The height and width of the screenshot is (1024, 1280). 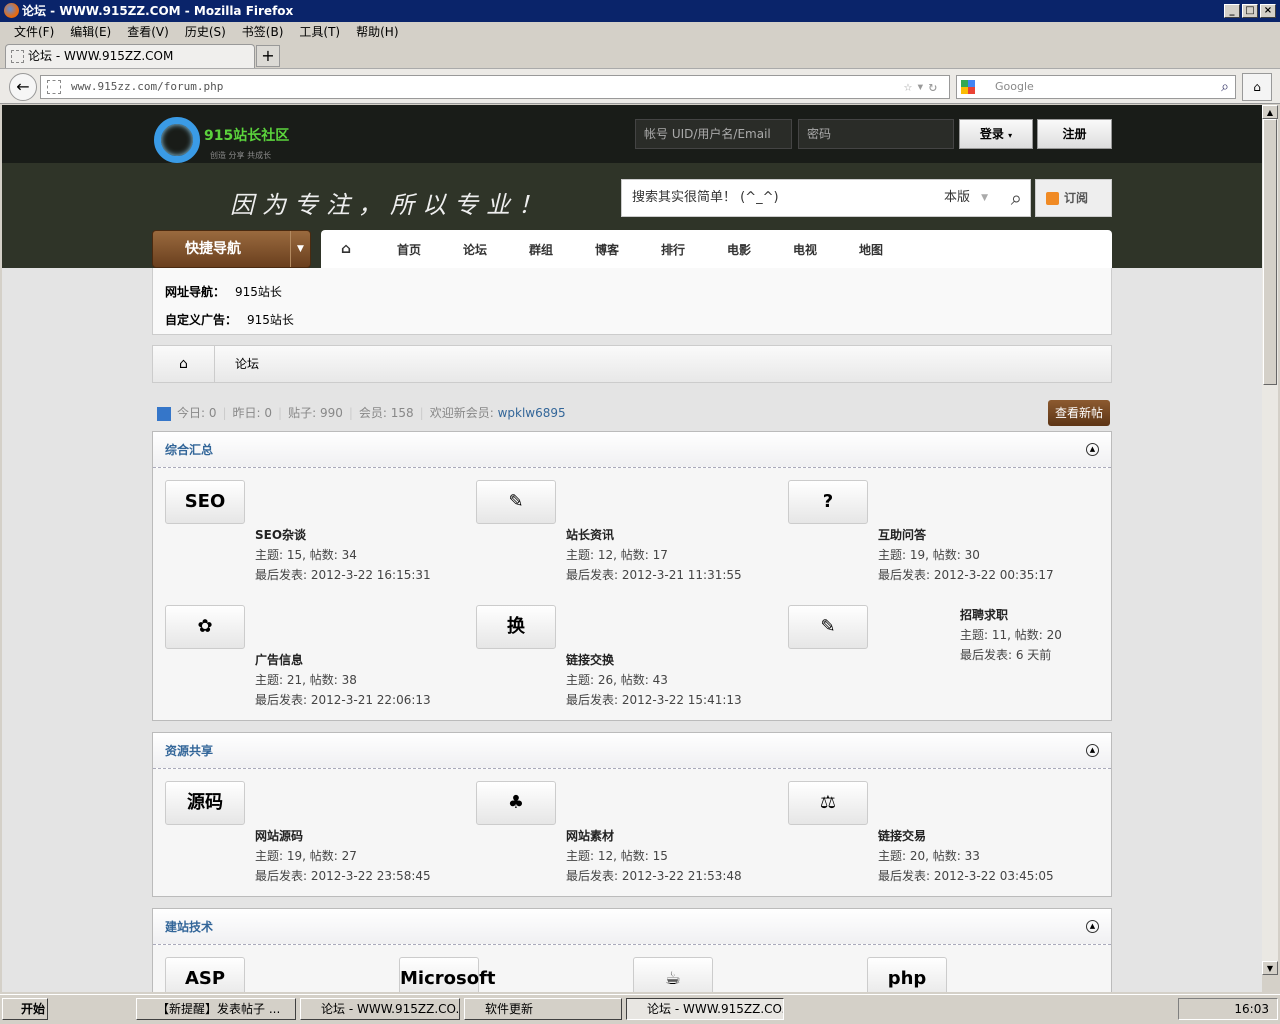 What do you see at coordinates (694, 249) in the screenshot?
I see `nav-ranking: 排行` at bounding box center [694, 249].